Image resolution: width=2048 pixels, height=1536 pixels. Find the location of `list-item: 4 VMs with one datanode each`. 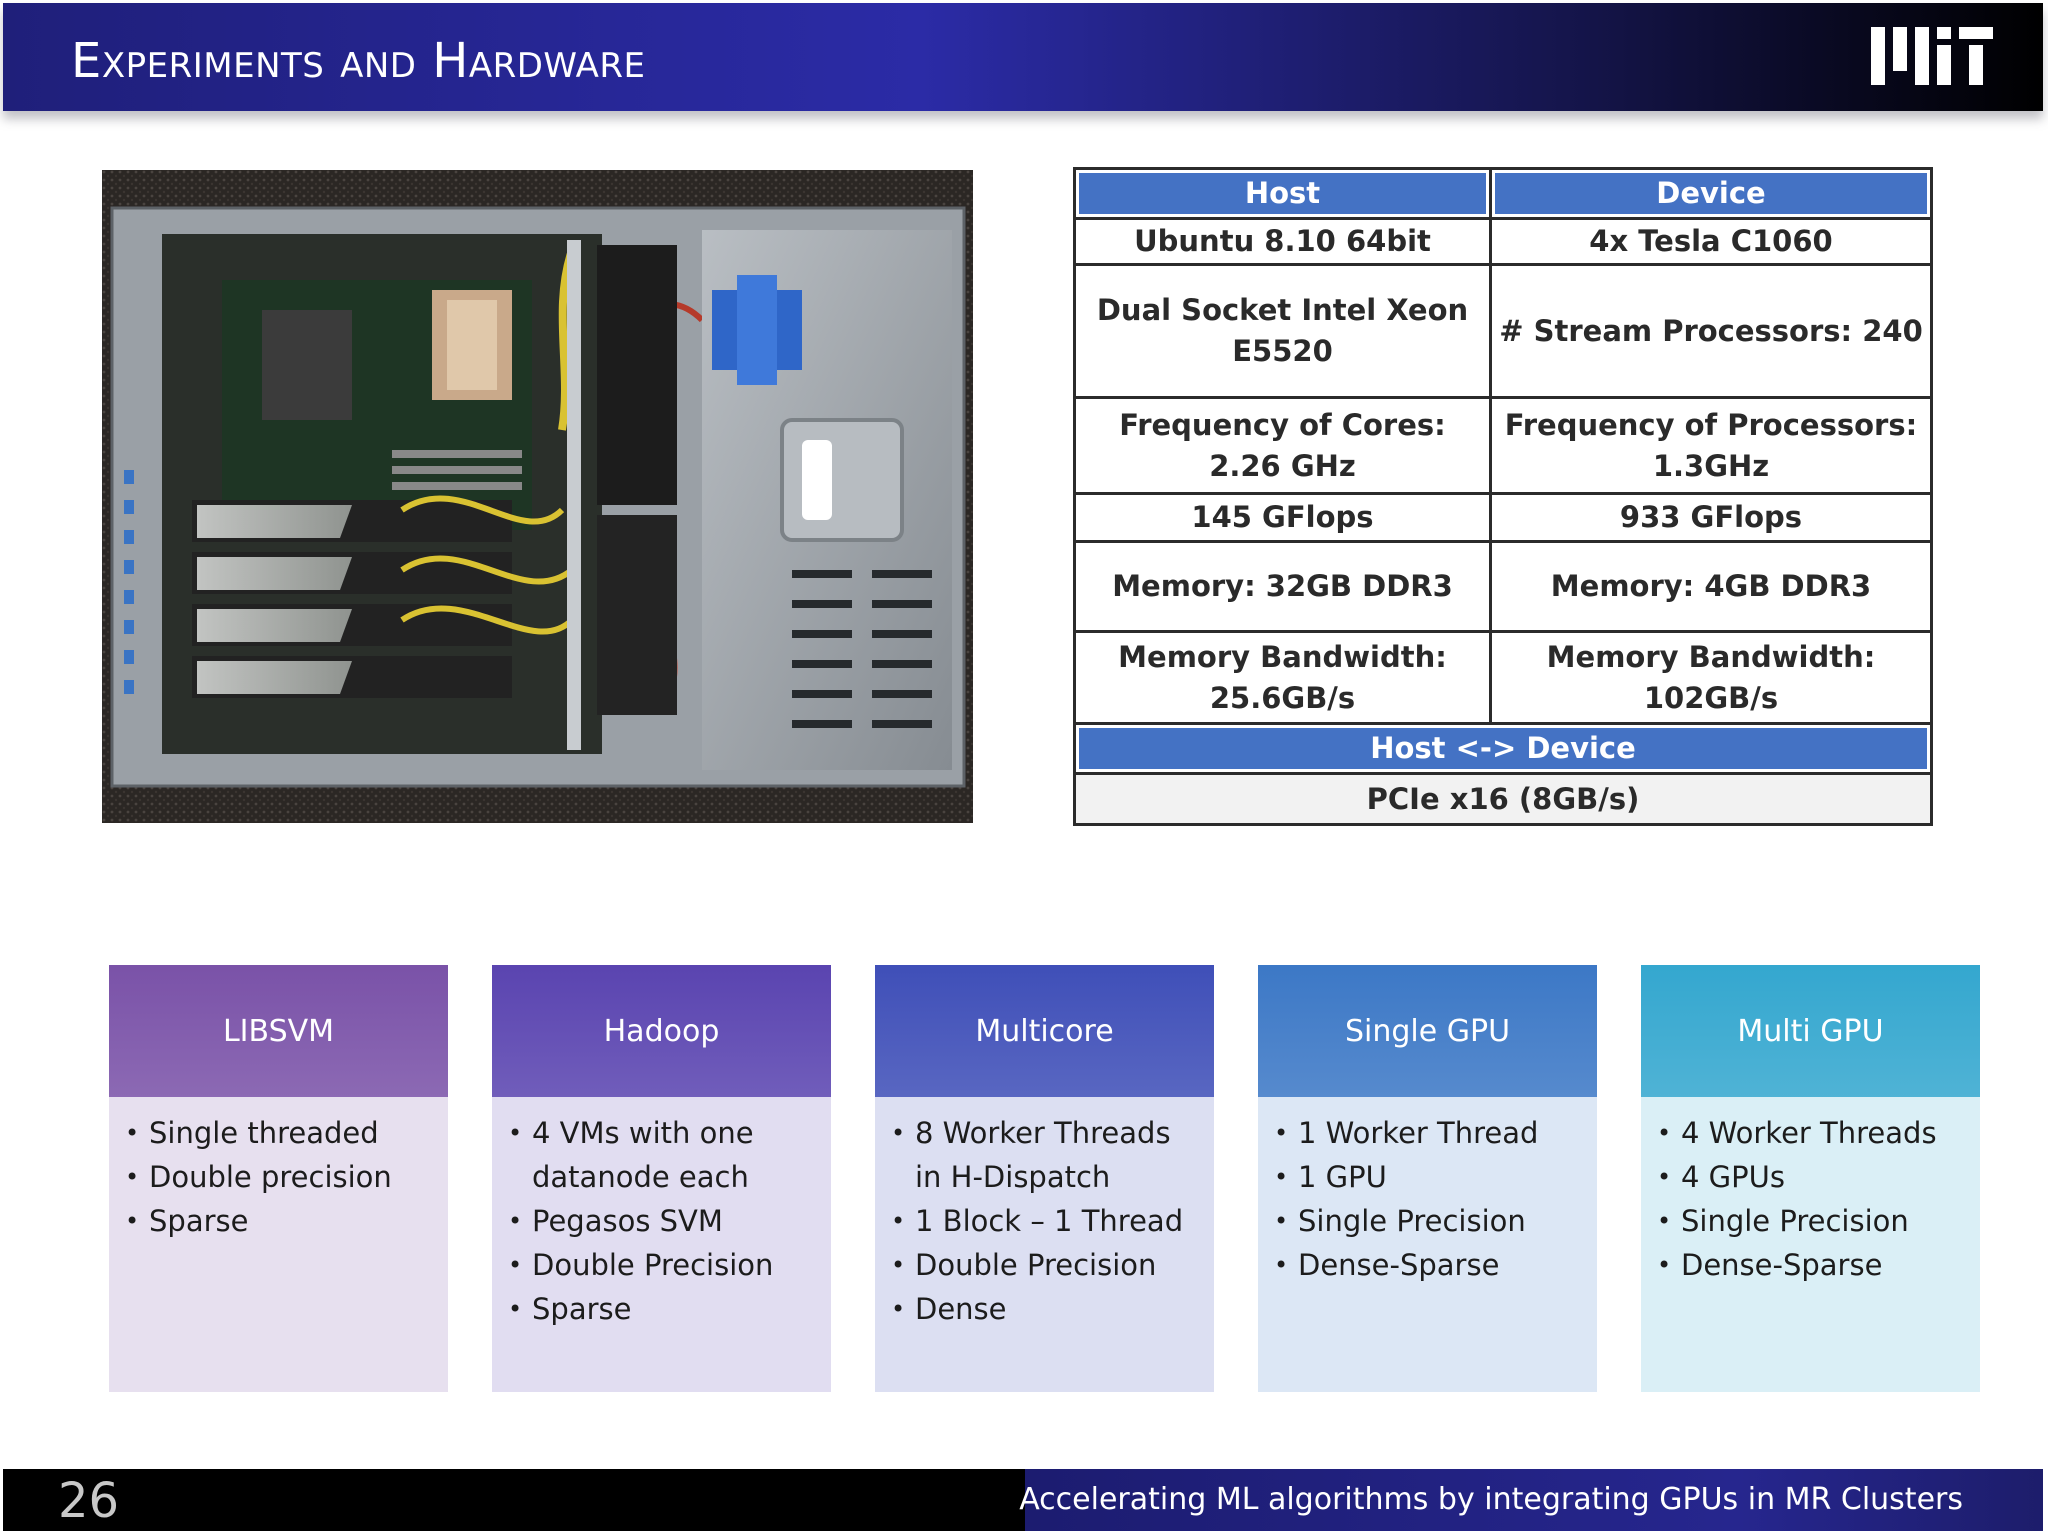

list-item: 4 VMs with one datanode each is located at coordinates (665, 1155).